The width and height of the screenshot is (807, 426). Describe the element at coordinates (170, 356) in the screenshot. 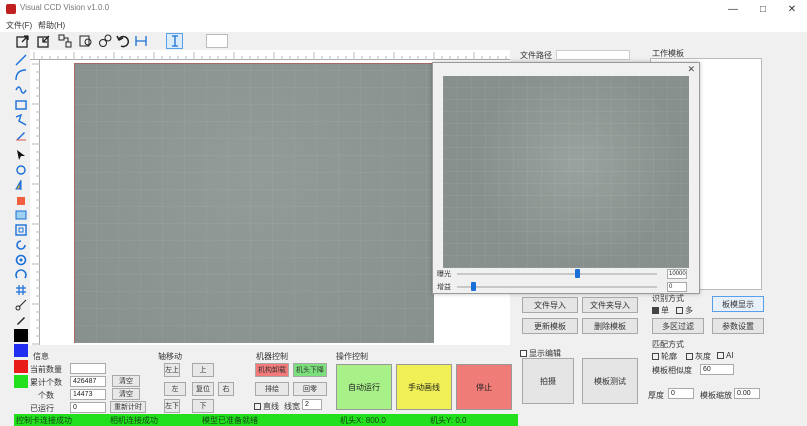

I see `jog-title: 轴移动` at that location.